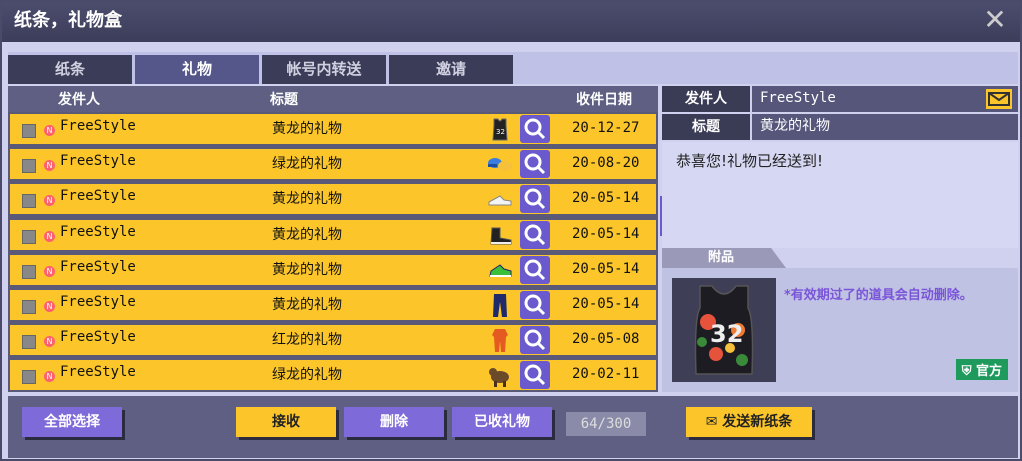 This screenshot has height=461, width=1022. Describe the element at coordinates (451, 69) in the screenshot. I see `tab-invite: 邀请` at that location.